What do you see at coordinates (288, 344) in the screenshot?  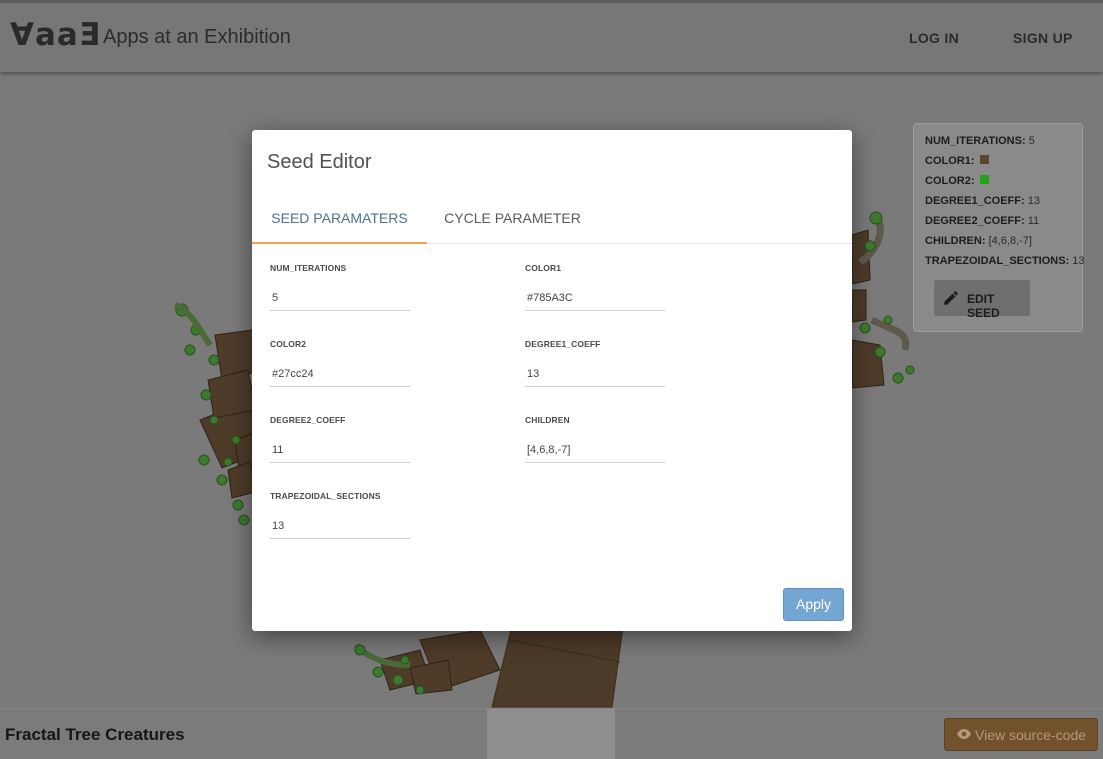 I see `field-label: COLOR2` at bounding box center [288, 344].